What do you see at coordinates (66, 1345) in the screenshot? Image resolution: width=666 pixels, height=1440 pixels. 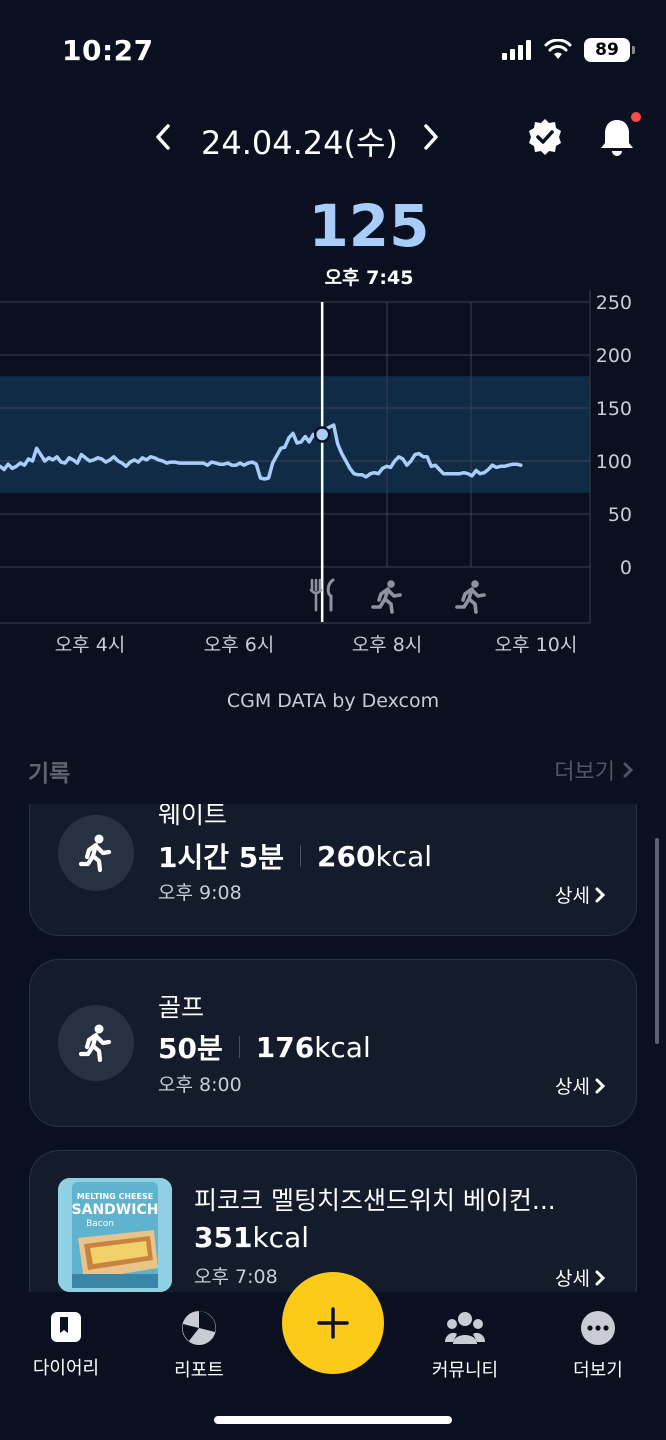 I see `tab-diary: 다이어리` at bounding box center [66, 1345].